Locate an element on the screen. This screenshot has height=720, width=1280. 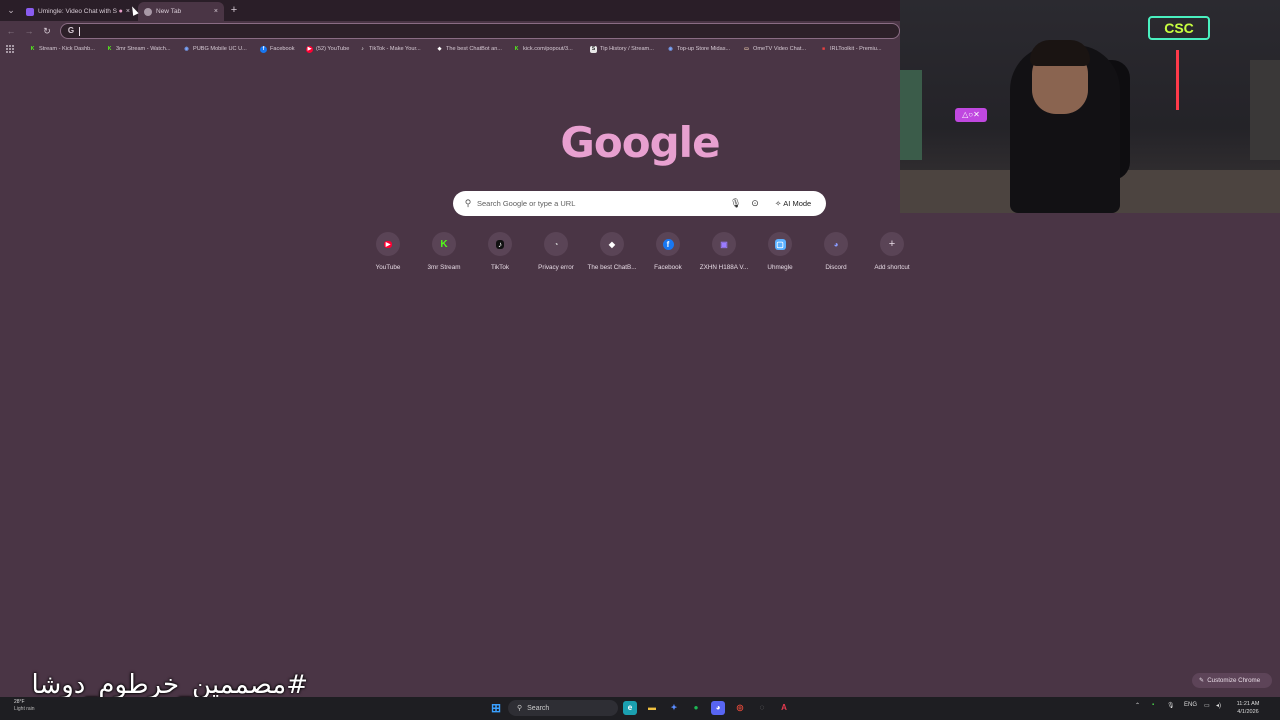
streamelements-icon: S is located at coordinates (593, 49).